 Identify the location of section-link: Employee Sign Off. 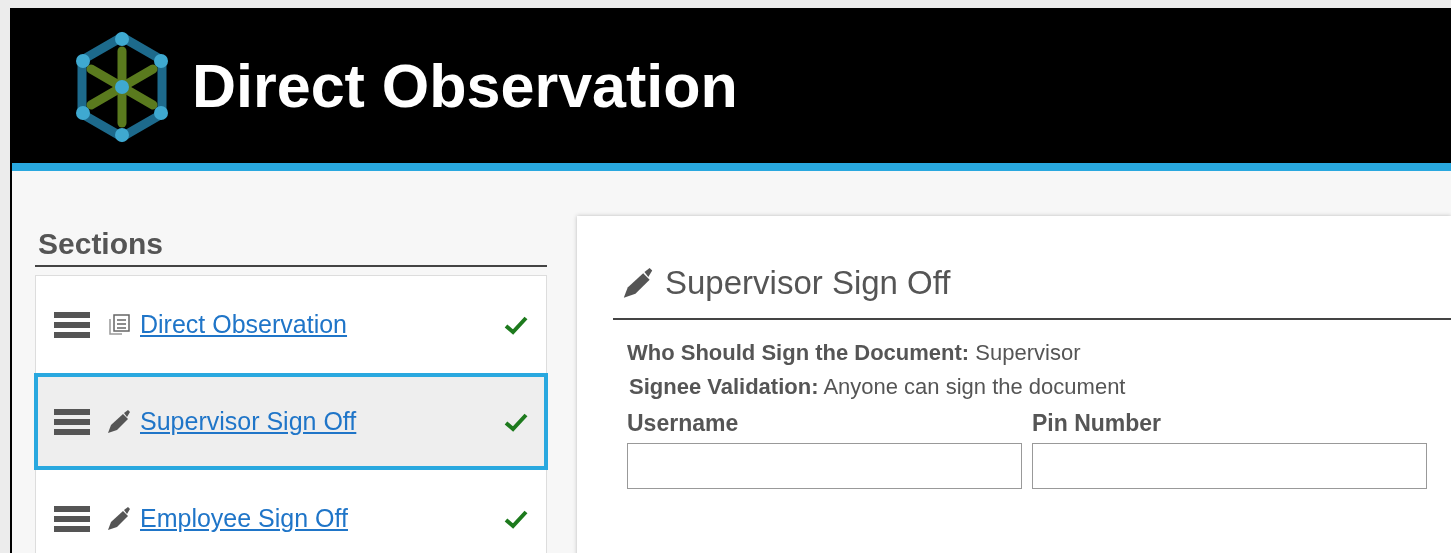
(244, 518).